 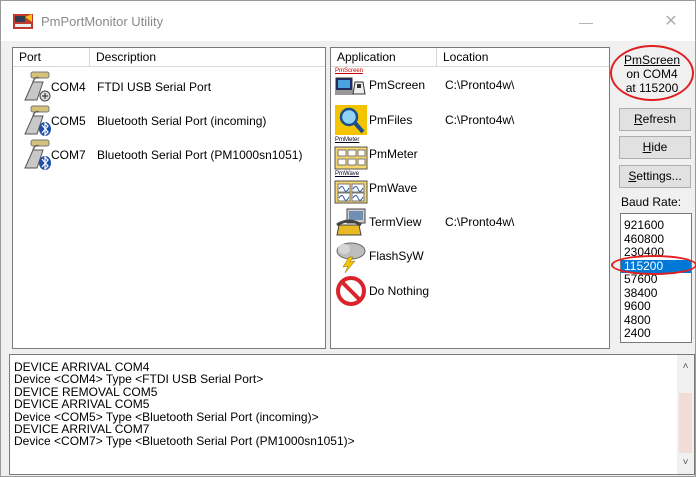 I want to click on port-description: Bluetooth Serial Port (PM1000sn1051), so click(x=200, y=155).